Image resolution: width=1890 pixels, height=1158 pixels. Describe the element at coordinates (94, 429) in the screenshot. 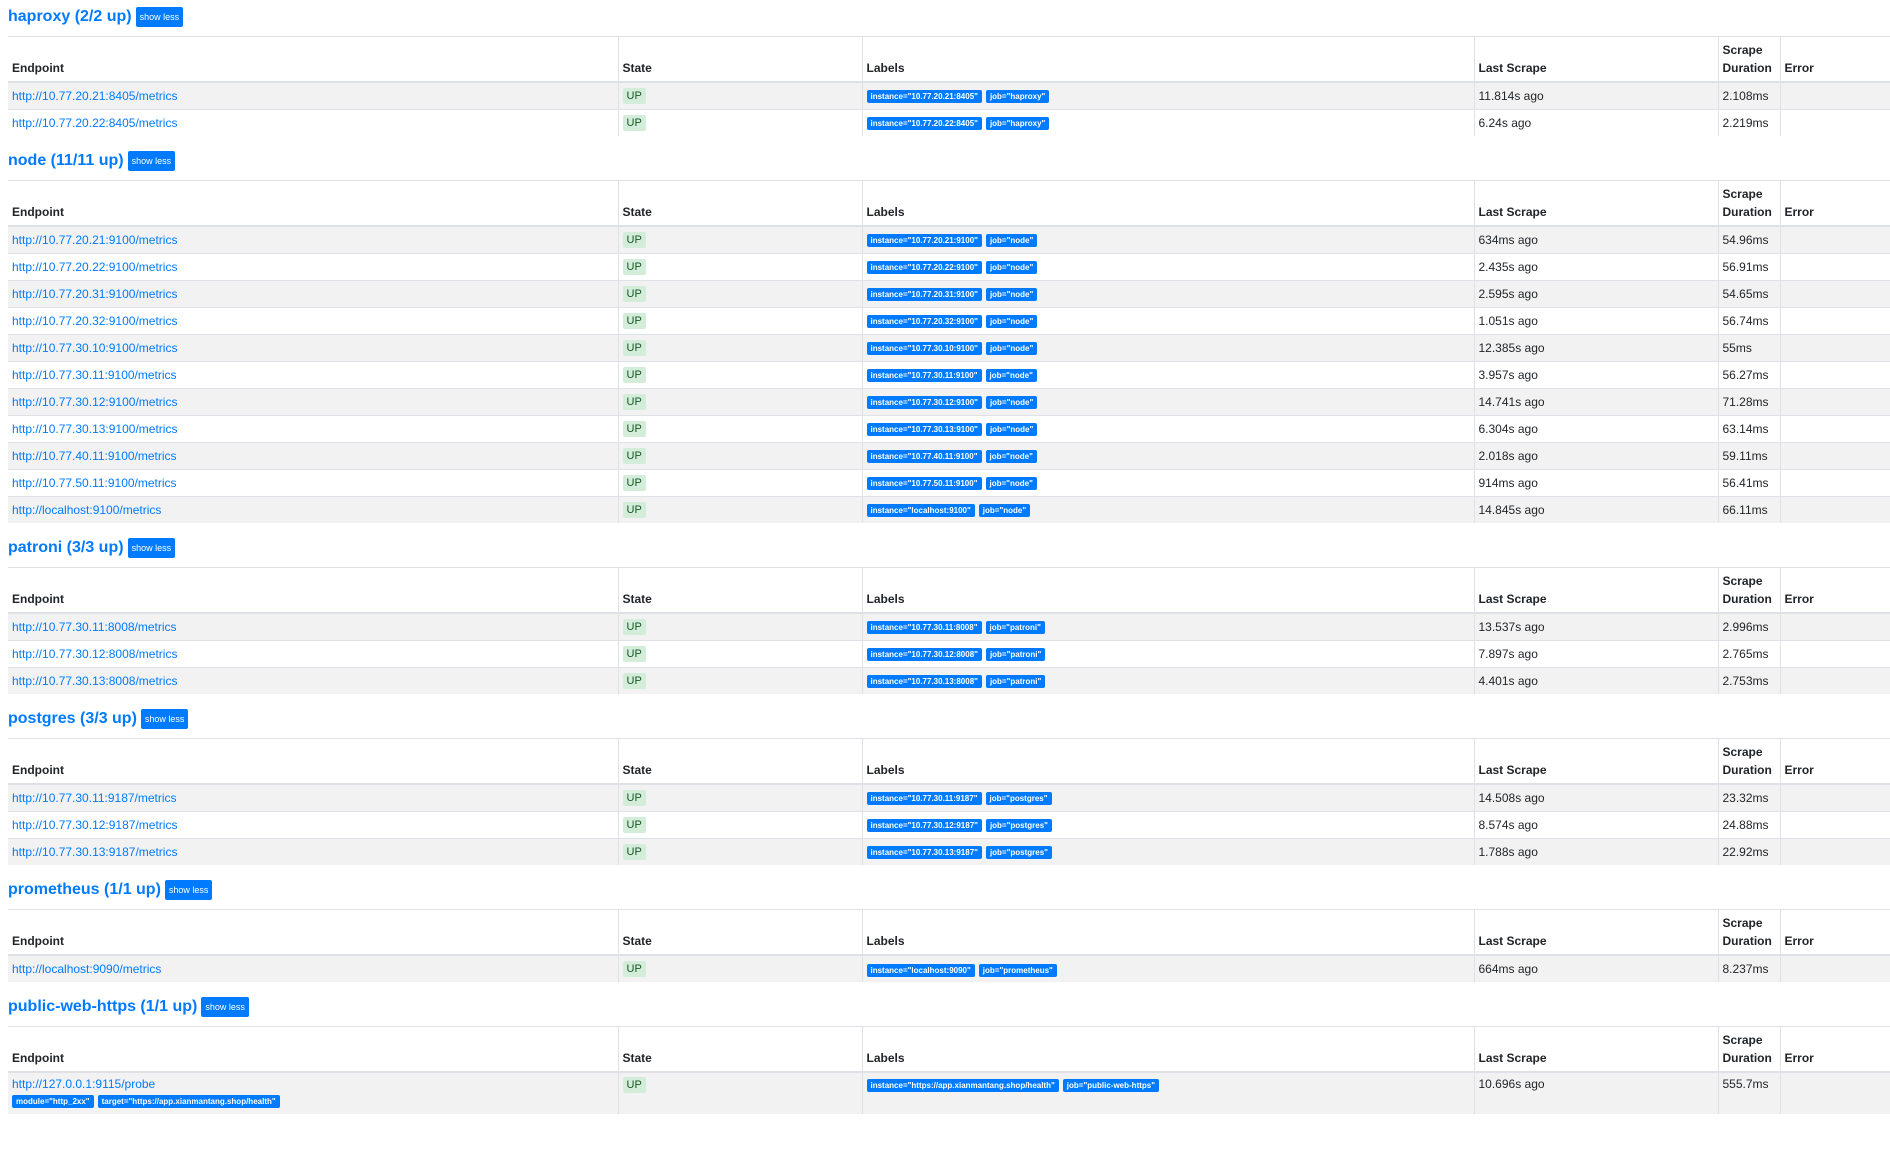

I see `endpoint-link: http://10.77.30.13:9100/metrics` at that location.